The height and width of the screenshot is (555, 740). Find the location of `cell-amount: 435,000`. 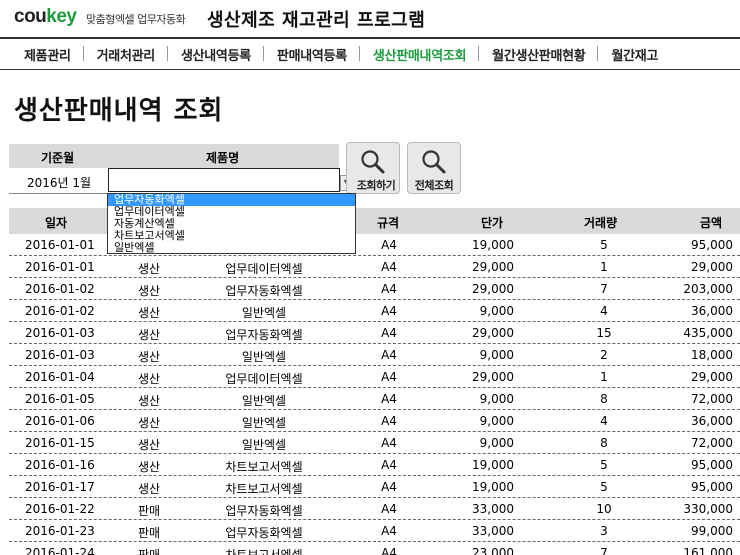

cell-amount: 435,000 is located at coordinates (708, 333).